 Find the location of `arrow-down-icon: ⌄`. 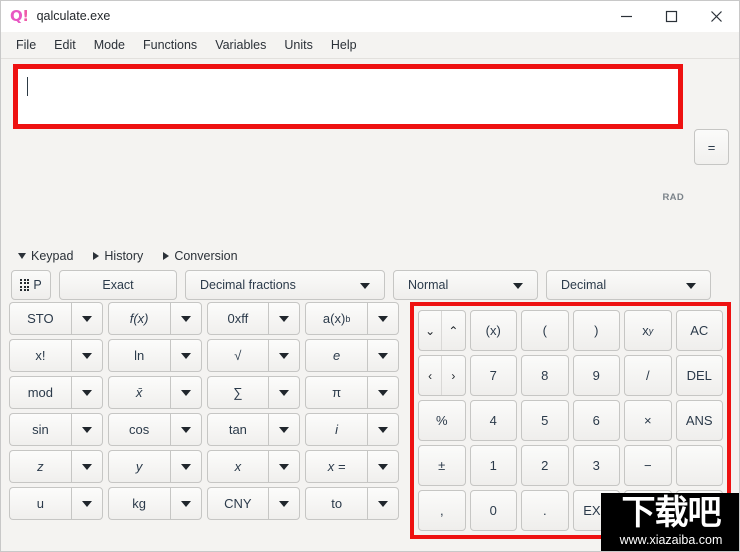

arrow-down-icon: ⌄ is located at coordinates (431, 330).